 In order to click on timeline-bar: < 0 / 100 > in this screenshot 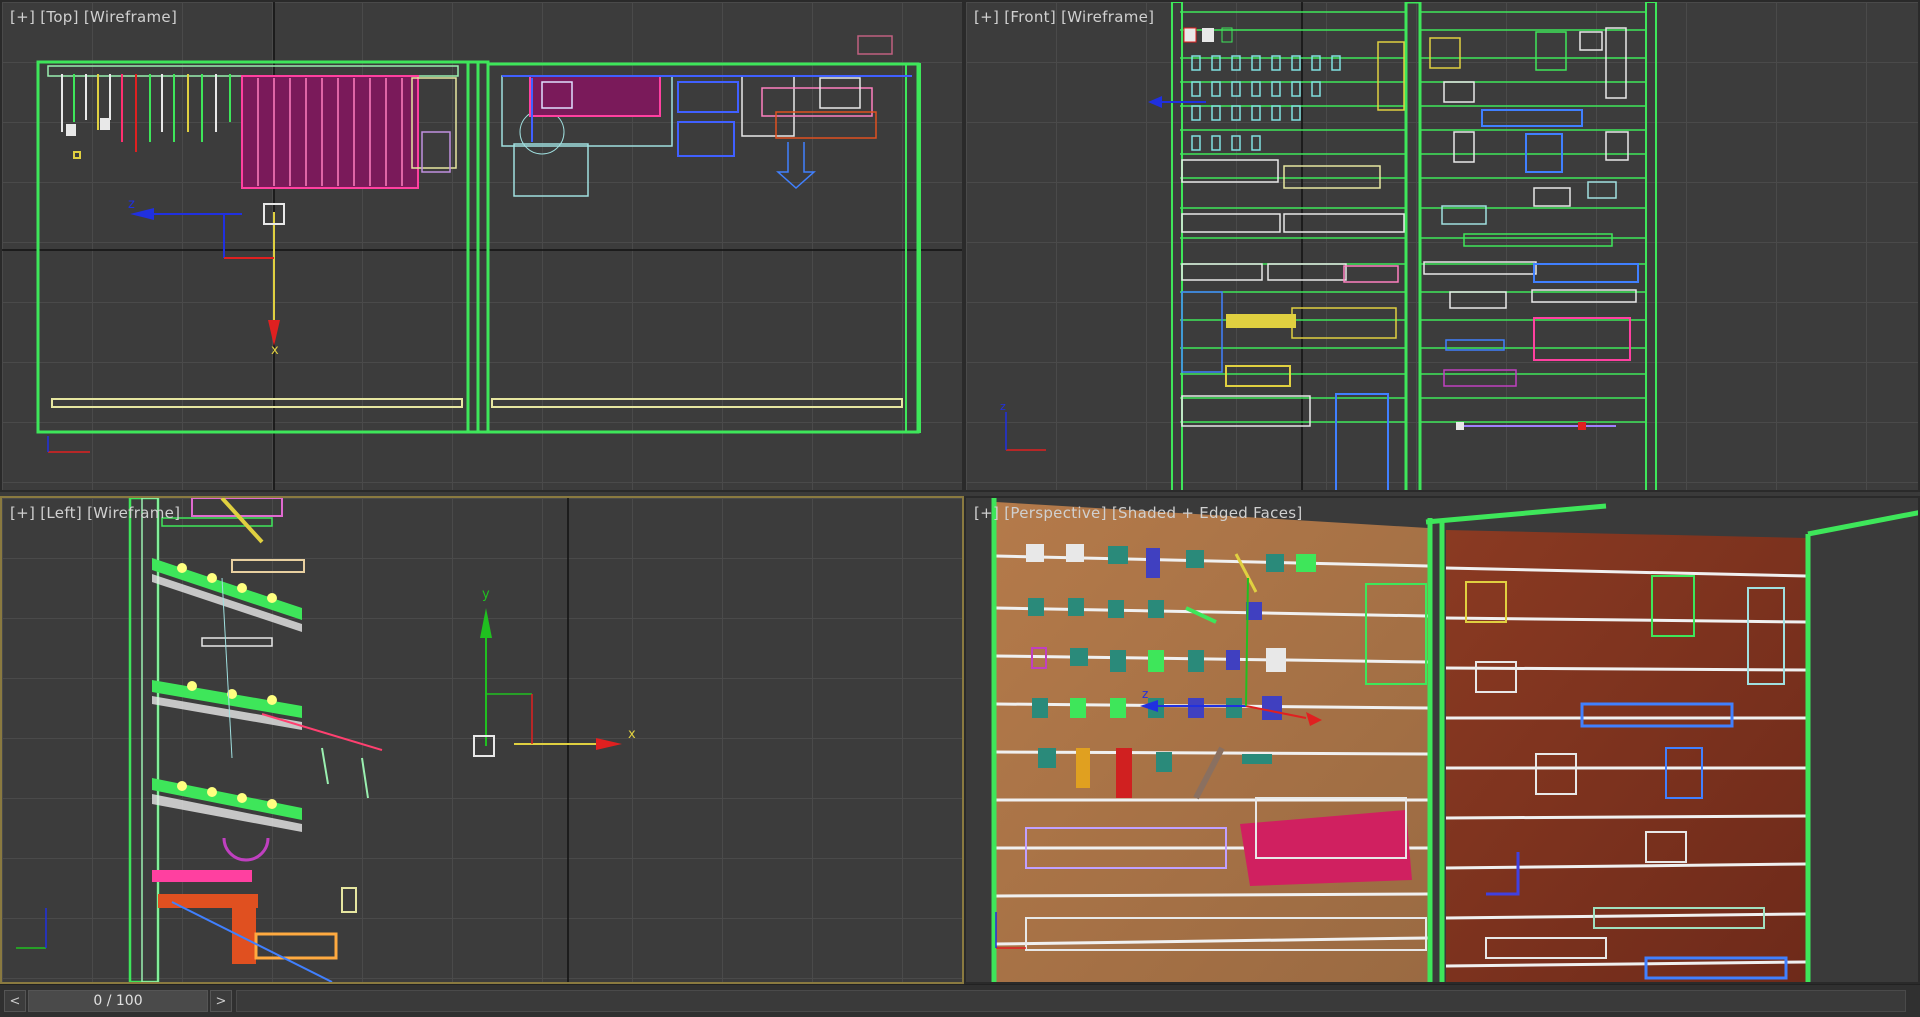, I will do `click(960, 1000)`.